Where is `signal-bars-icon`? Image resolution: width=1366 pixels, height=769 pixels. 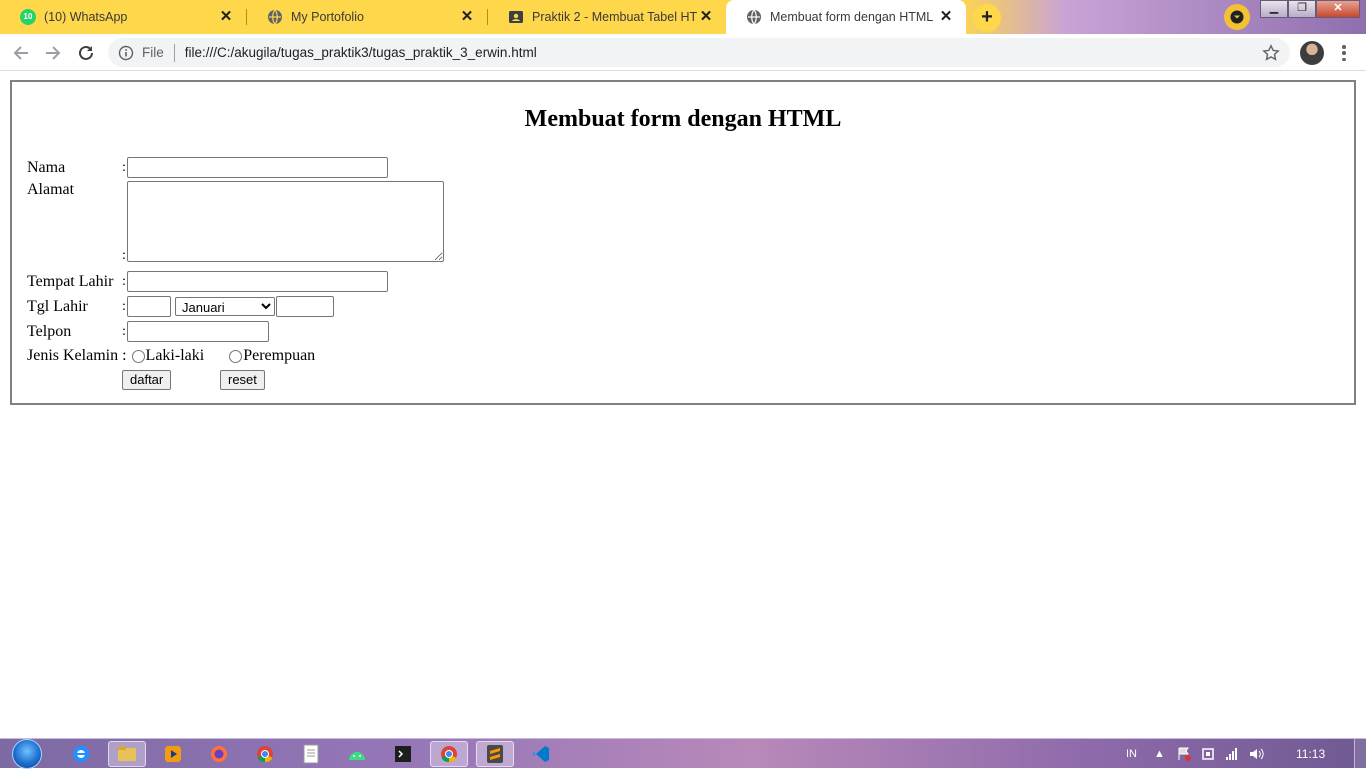 signal-bars-icon is located at coordinates (1232, 754).